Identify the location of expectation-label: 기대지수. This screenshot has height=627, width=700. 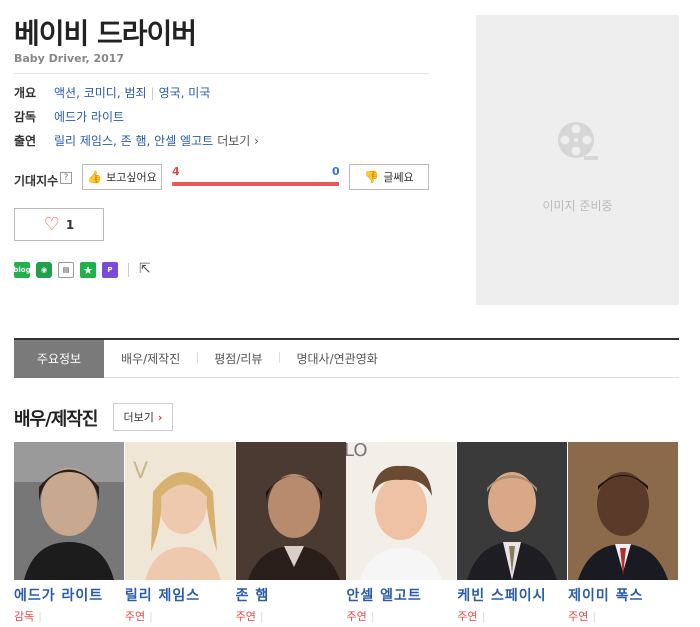
(36, 181).